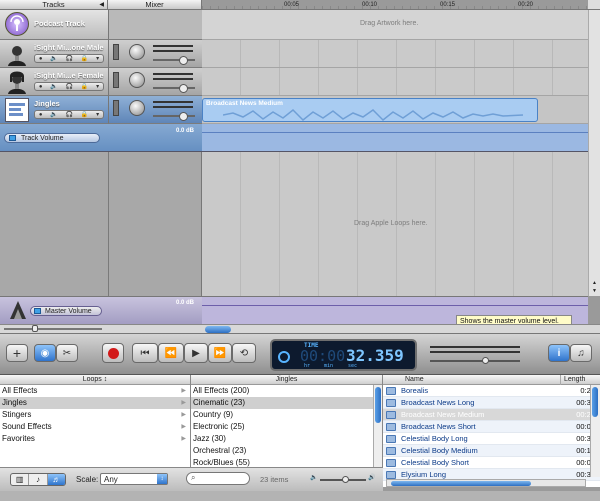 The width and height of the screenshot is (600, 501). I want to click on results-hscroll, so click(486, 483).